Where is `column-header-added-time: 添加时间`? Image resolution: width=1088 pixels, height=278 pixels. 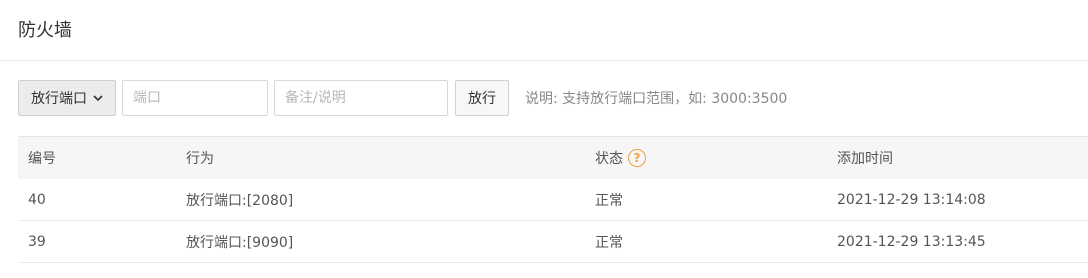
column-header-added-time: 添加时间 is located at coordinates (865, 159).